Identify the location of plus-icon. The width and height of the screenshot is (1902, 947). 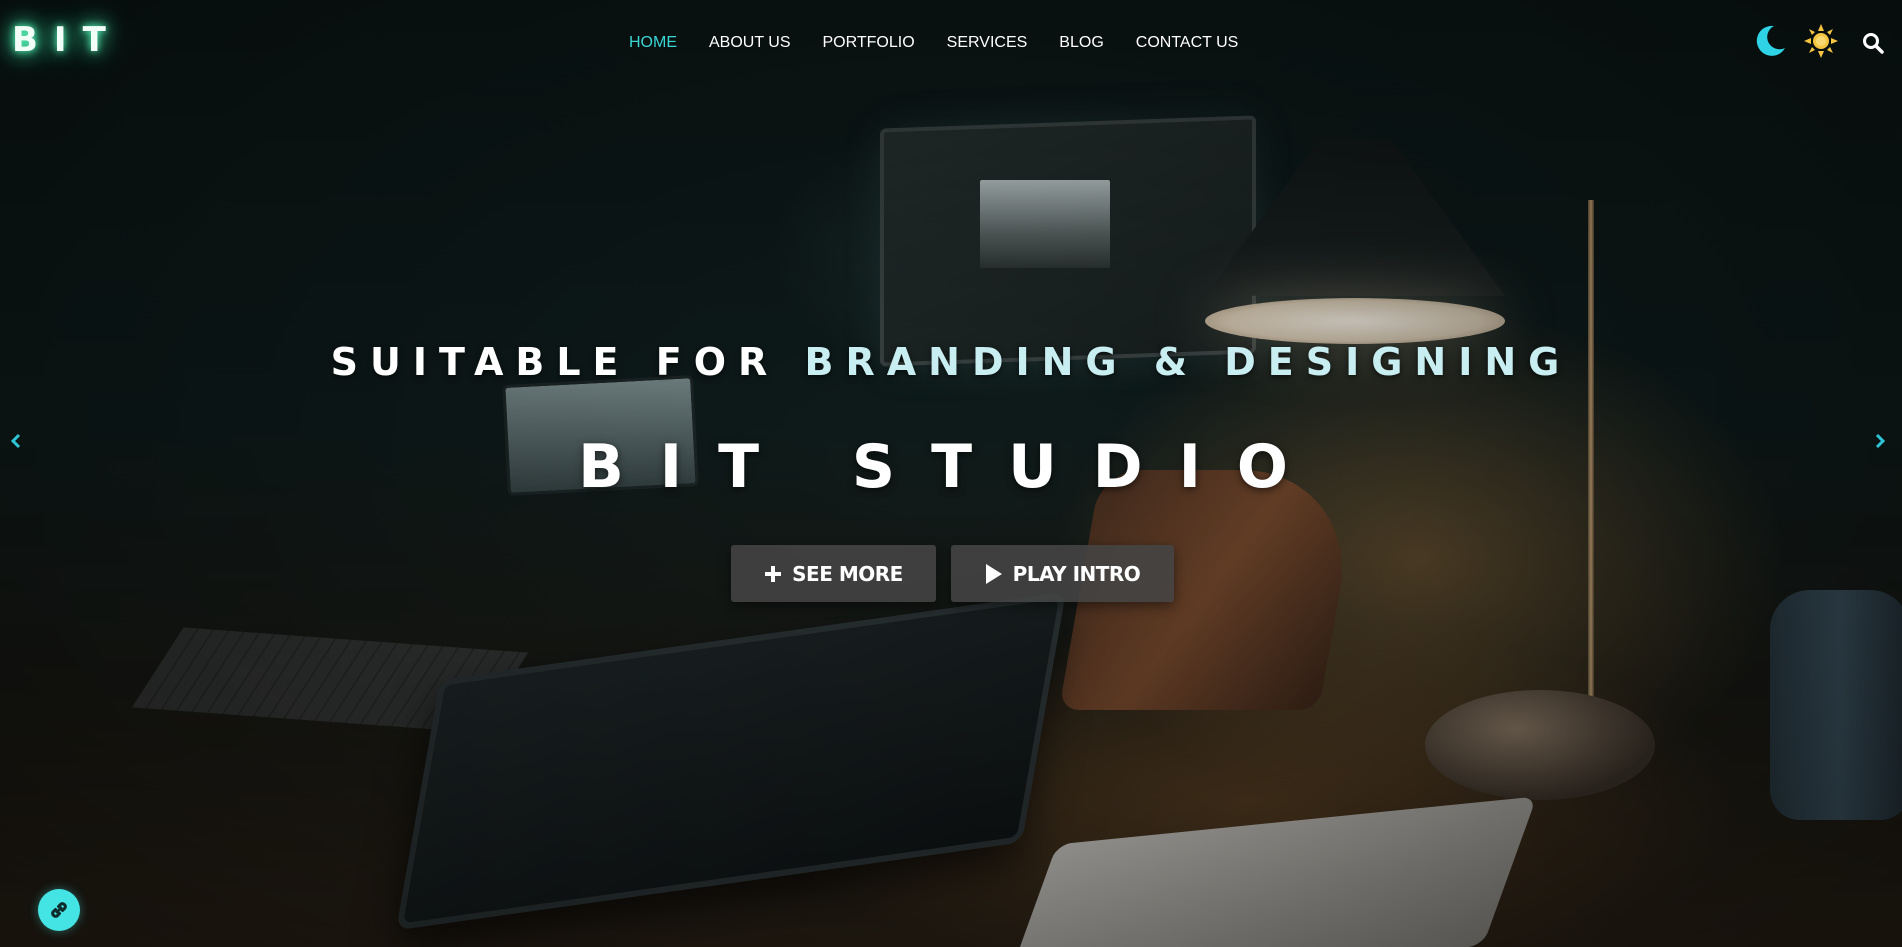
(773, 573).